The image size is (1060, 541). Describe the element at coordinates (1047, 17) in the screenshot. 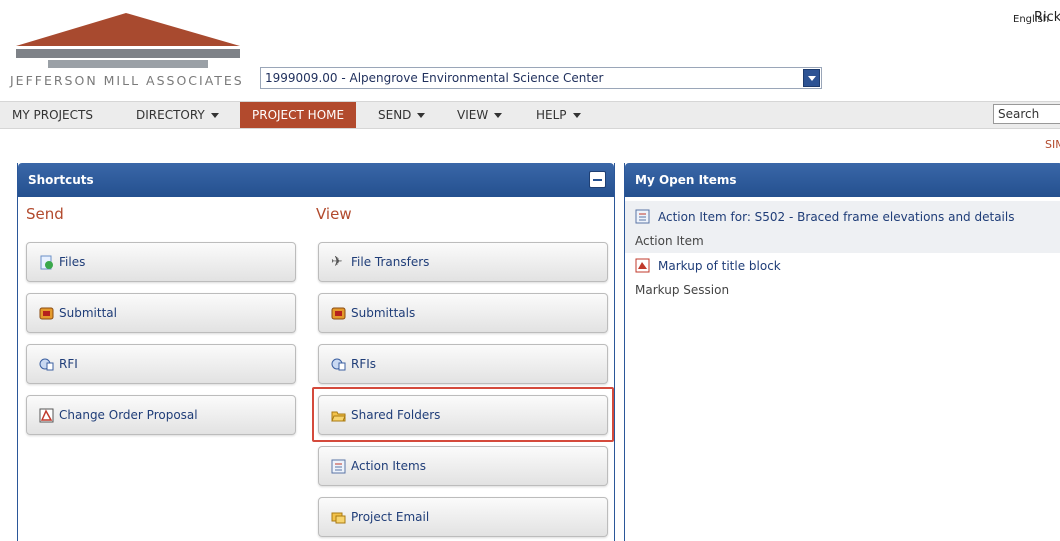

I see `user-menu: Rick` at that location.